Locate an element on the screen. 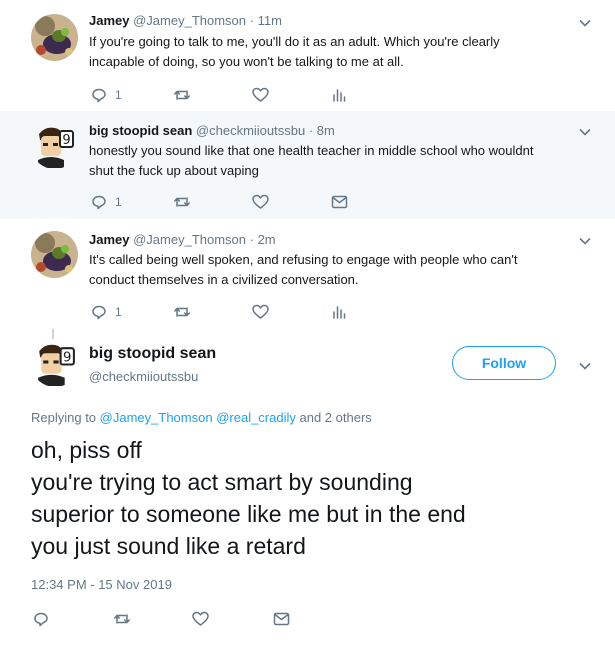  follow-button: Follow is located at coordinates (504, 363).